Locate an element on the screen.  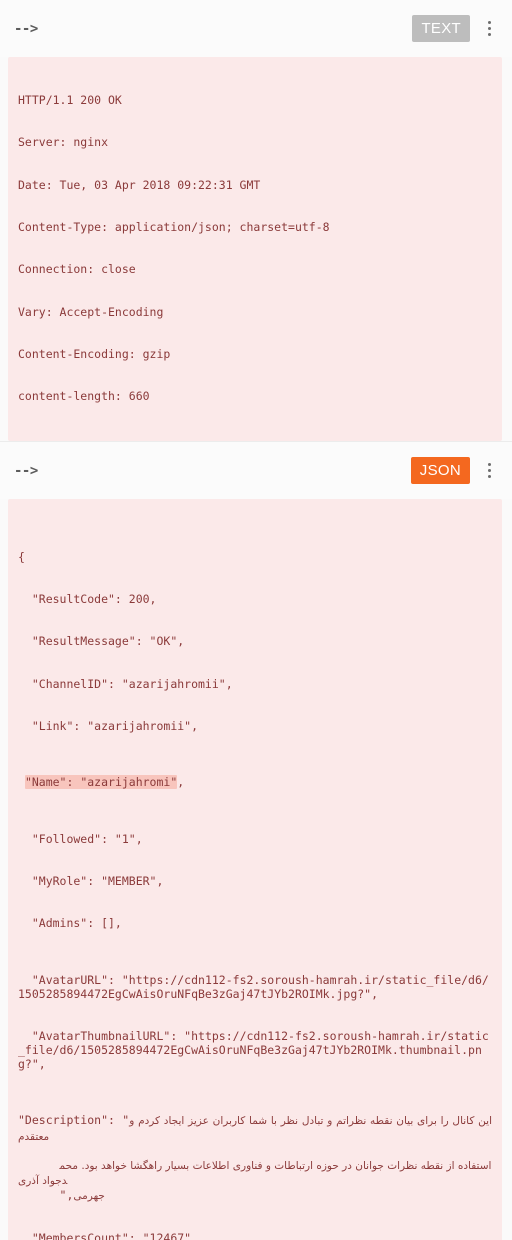
content-type-badge-text: TEXT is located at coordinates (441, 28).